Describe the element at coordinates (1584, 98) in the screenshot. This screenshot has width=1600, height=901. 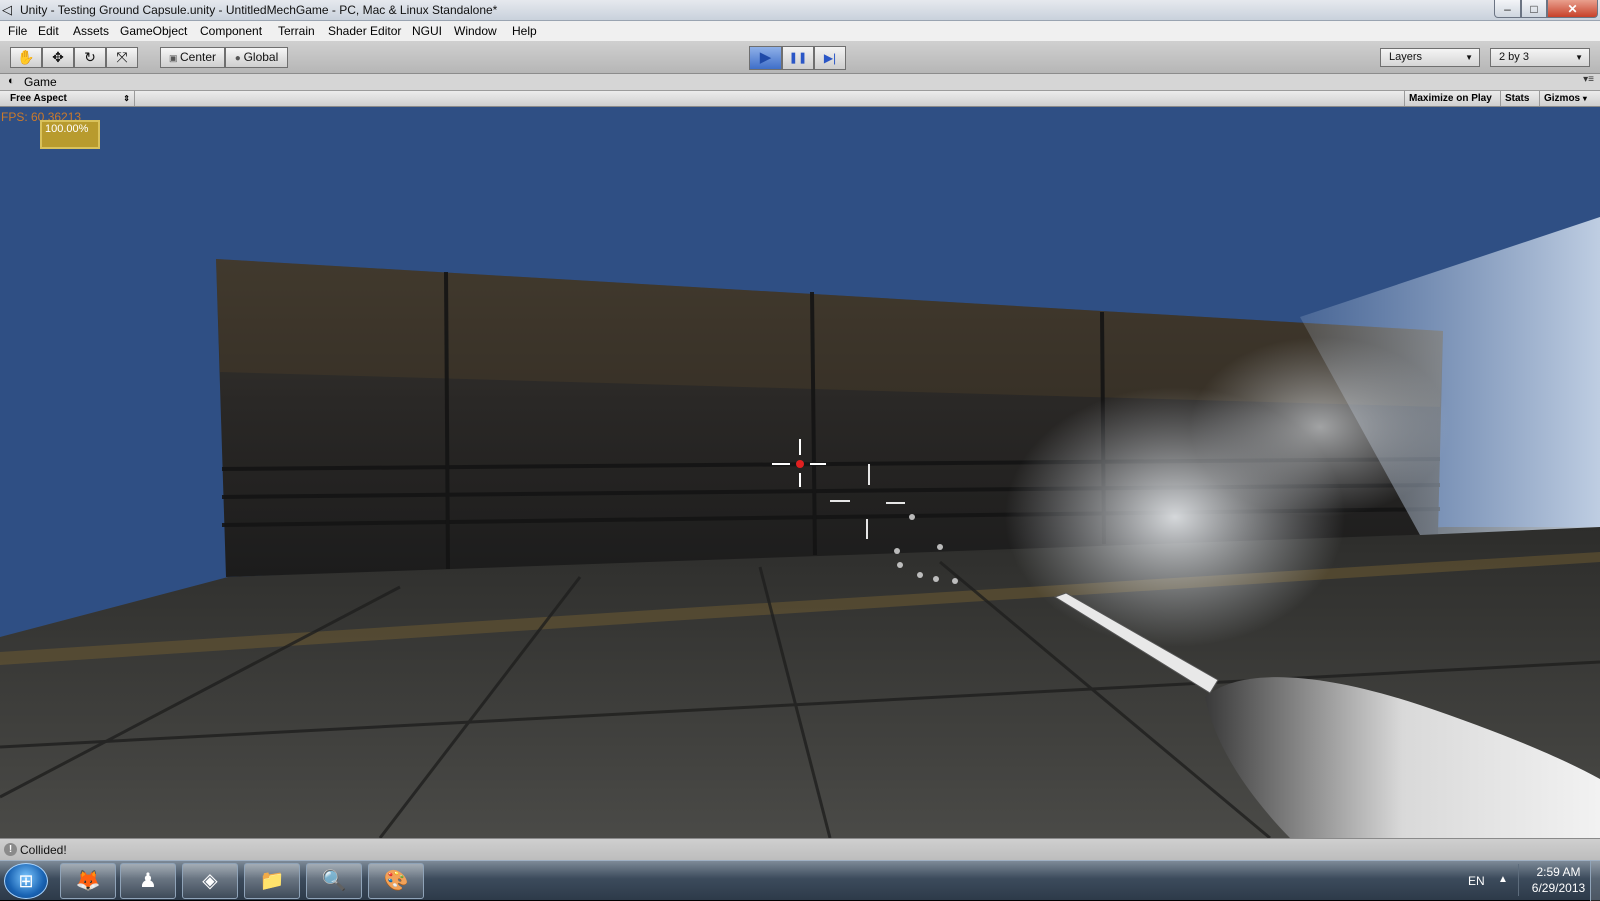
I see `chevron-down-icon: ▾` at that location.